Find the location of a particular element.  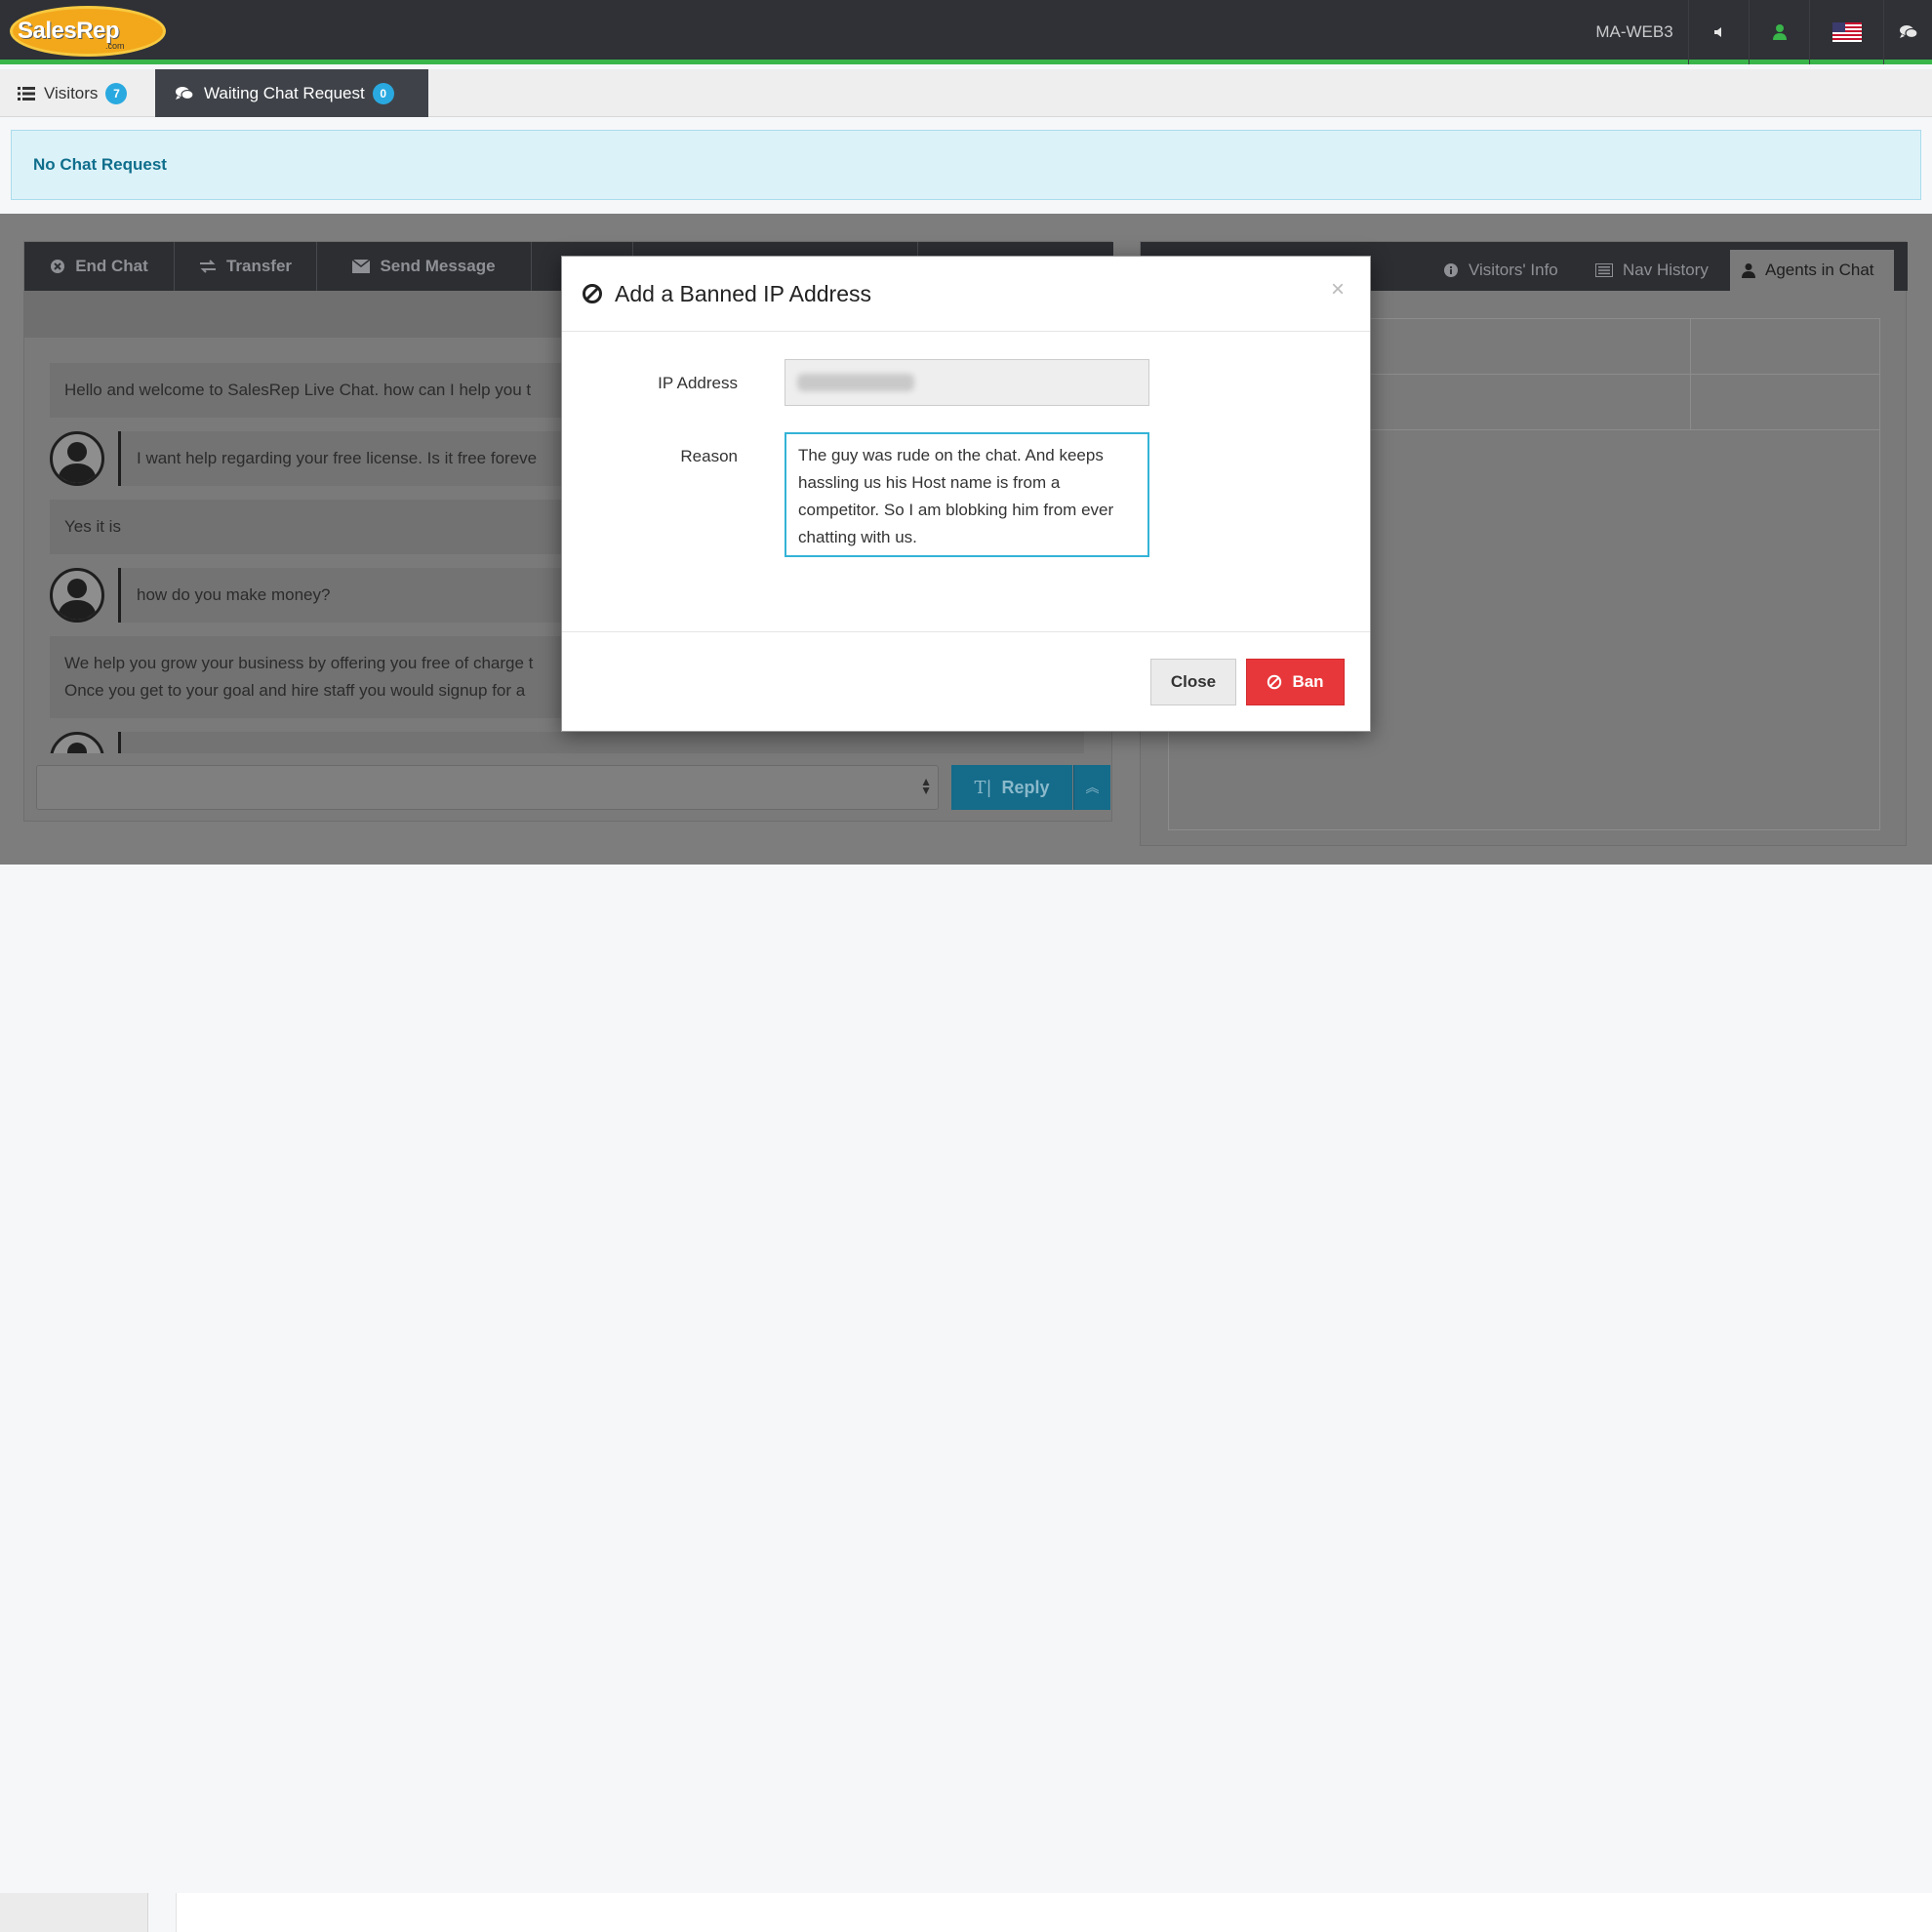

agent-status-button is located at coordinates (1779, 32).